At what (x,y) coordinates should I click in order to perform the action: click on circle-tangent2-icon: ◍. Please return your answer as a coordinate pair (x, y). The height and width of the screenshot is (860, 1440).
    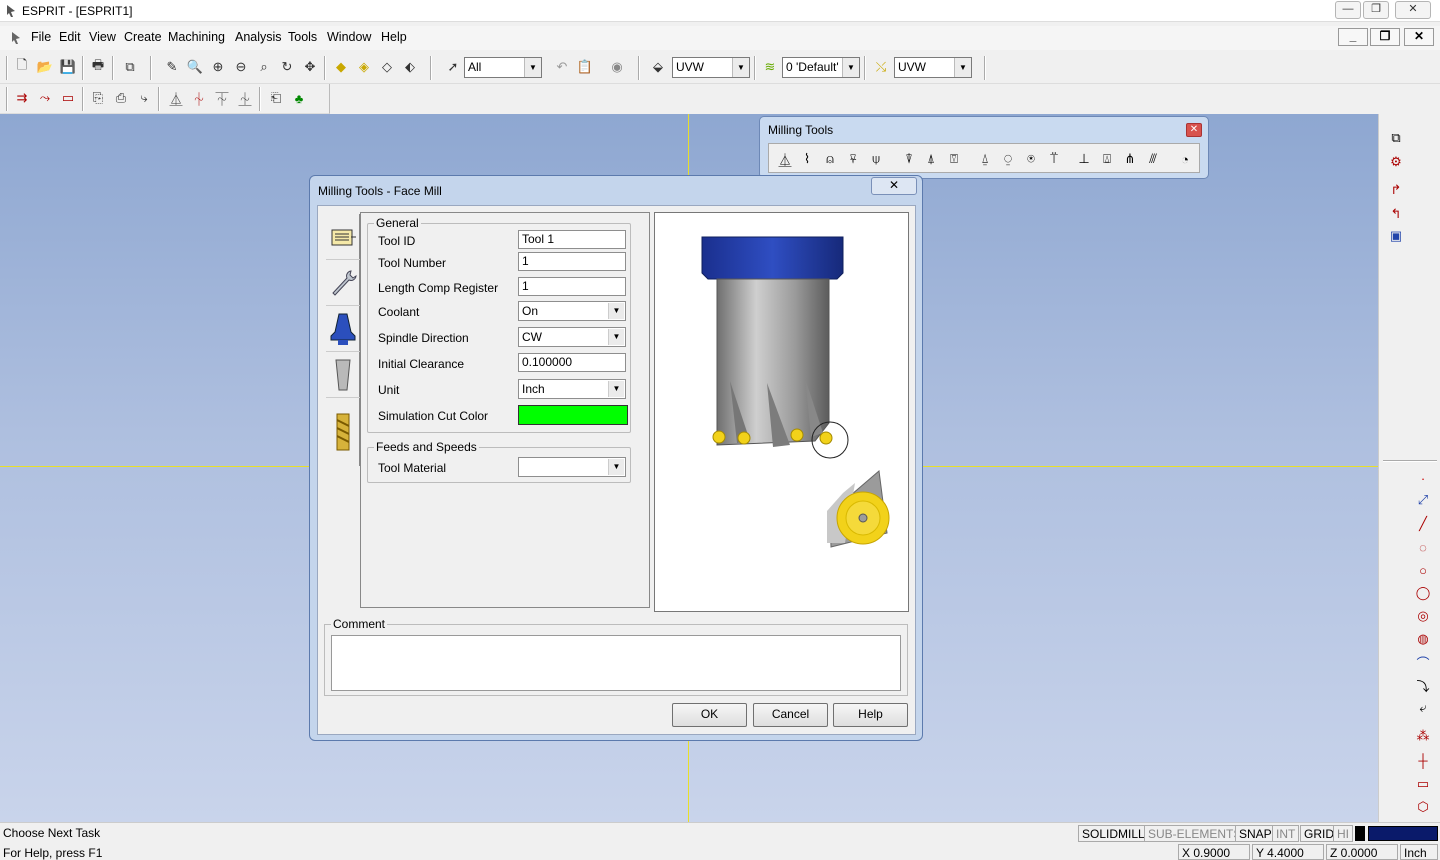
    Looking at the image, I should click on (1423, 639).